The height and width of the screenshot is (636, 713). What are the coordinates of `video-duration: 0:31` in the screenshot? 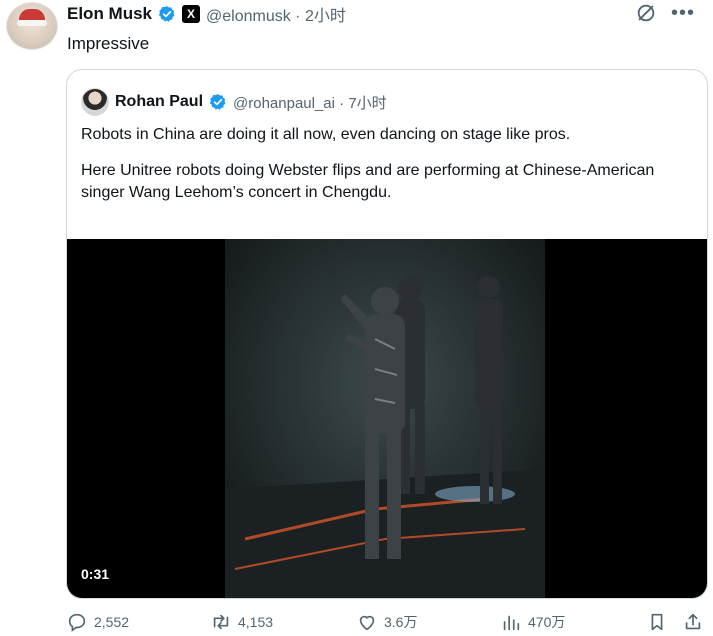 It's located at (95, 574).